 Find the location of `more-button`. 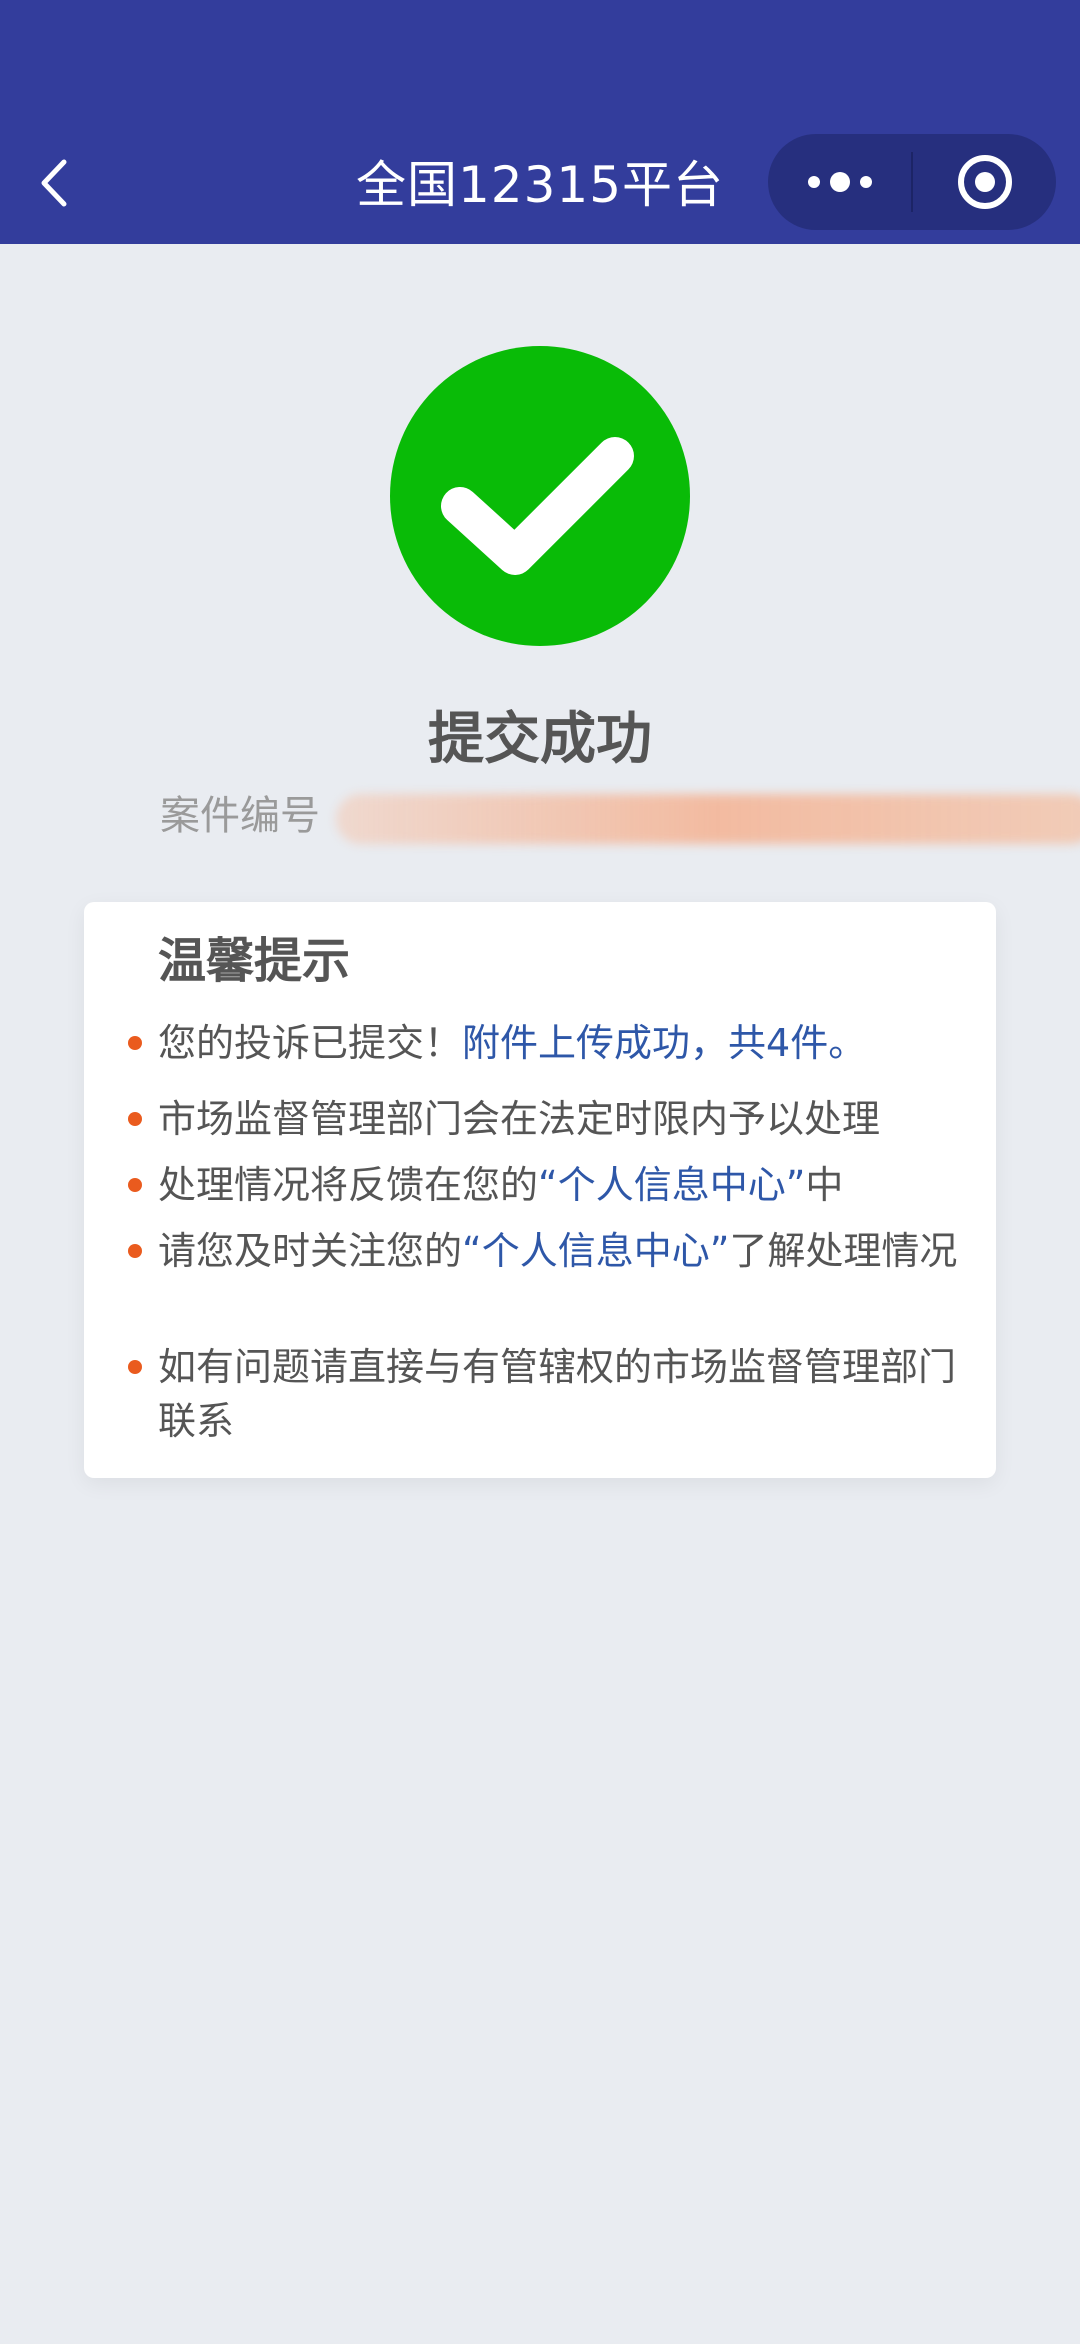

more-button is located at coordinates (839, 182).